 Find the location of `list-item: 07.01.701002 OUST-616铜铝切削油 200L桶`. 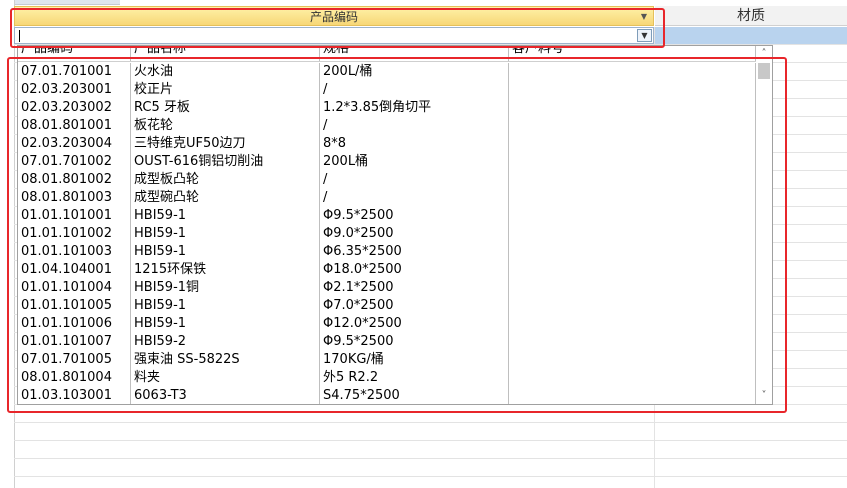

list-item: 07.01.701002 OUST-616铜铝切削油 200L桶 is located at coordinates (387, 162).